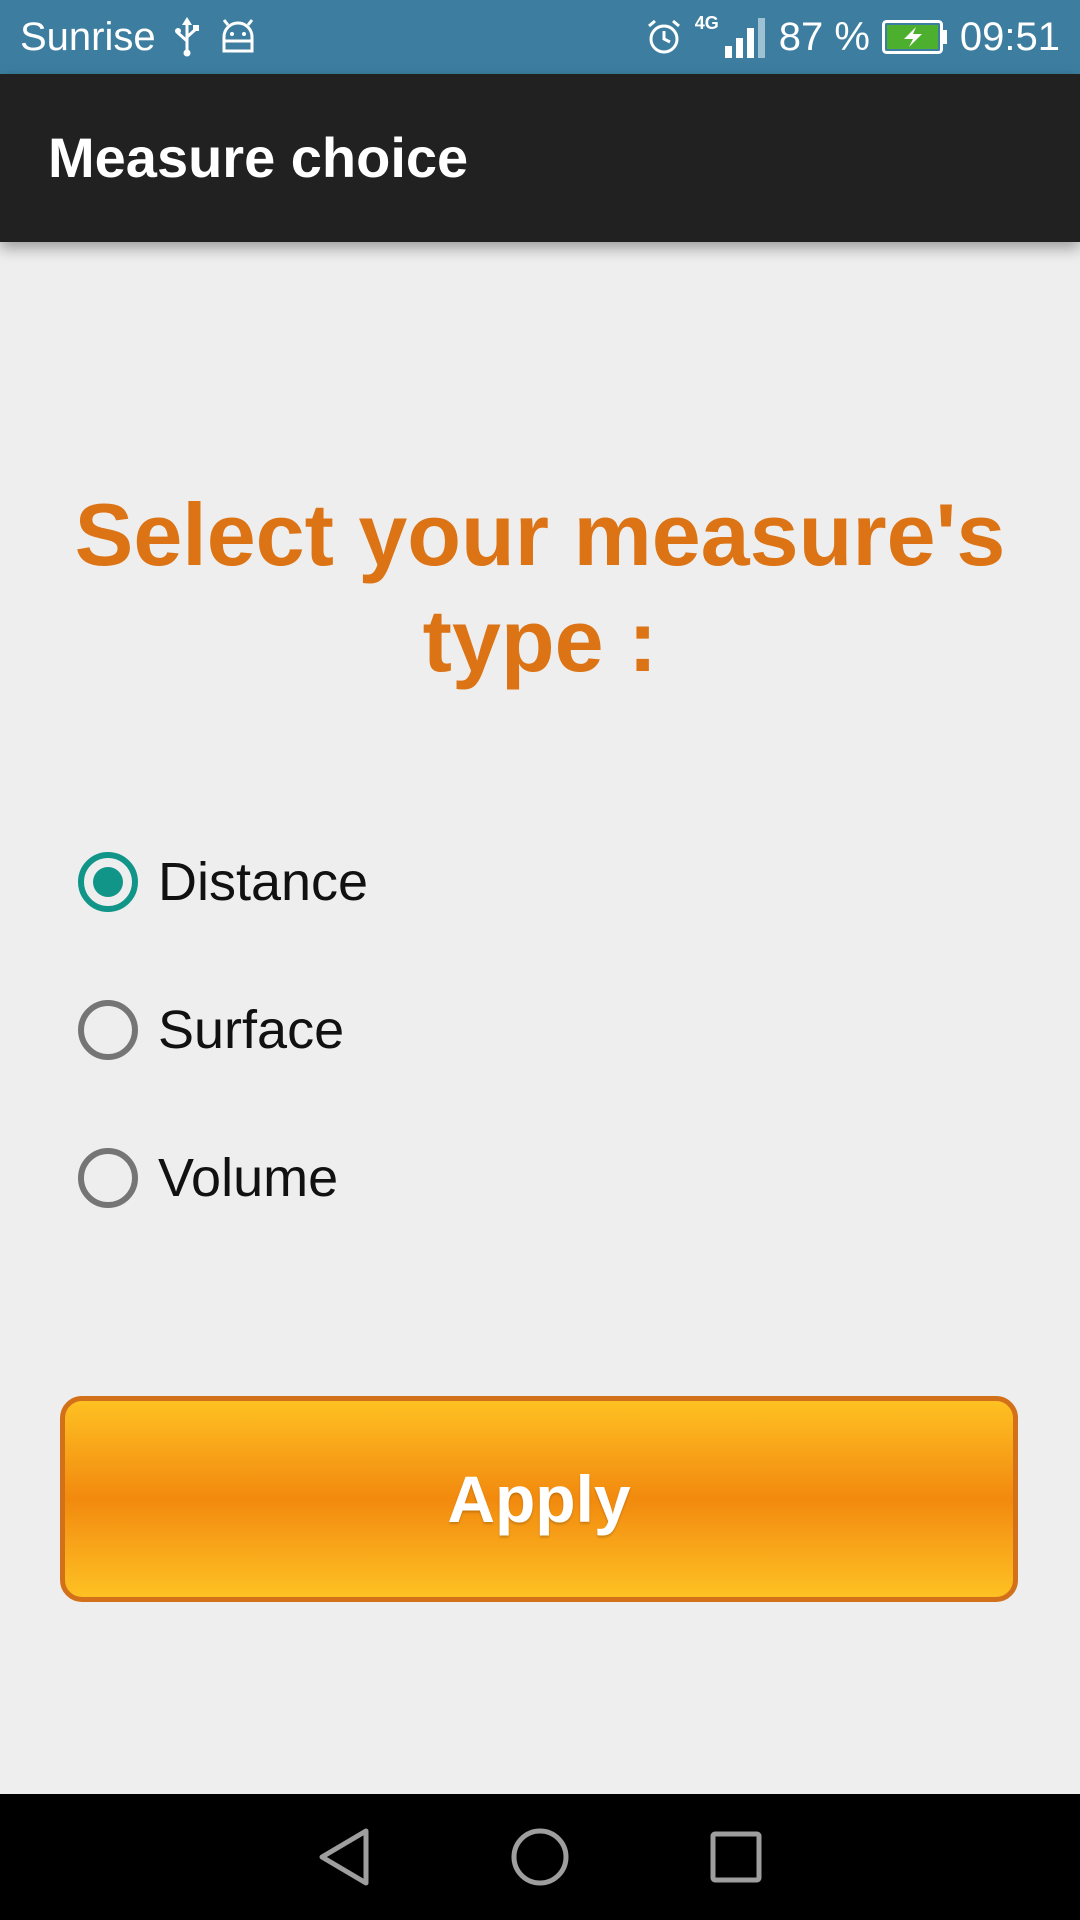  Describe the element at coordinates (248, 1178) in the screenshot. I see `option-label-volume: Volume` at that location.